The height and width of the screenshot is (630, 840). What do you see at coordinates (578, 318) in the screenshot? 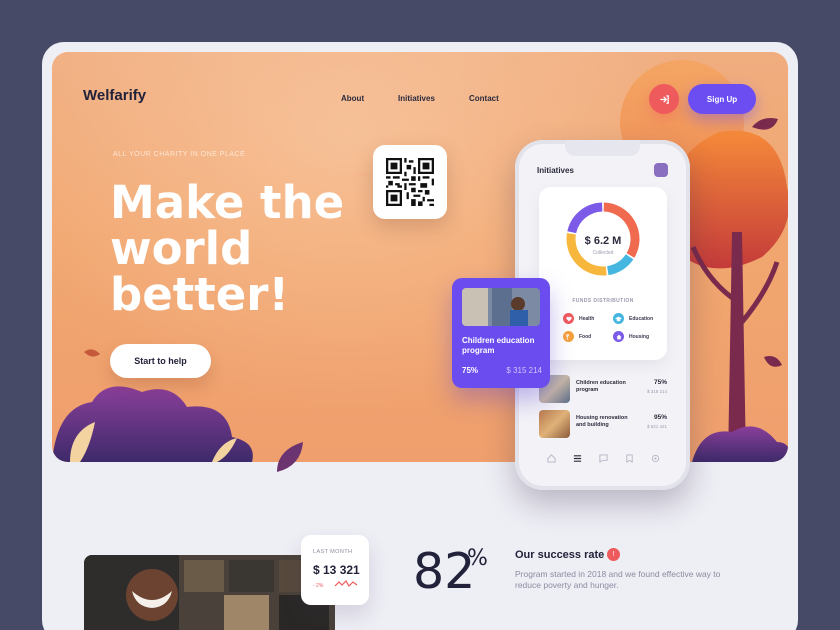
I see `legend-health: Health` at bounding box center [578, 318].